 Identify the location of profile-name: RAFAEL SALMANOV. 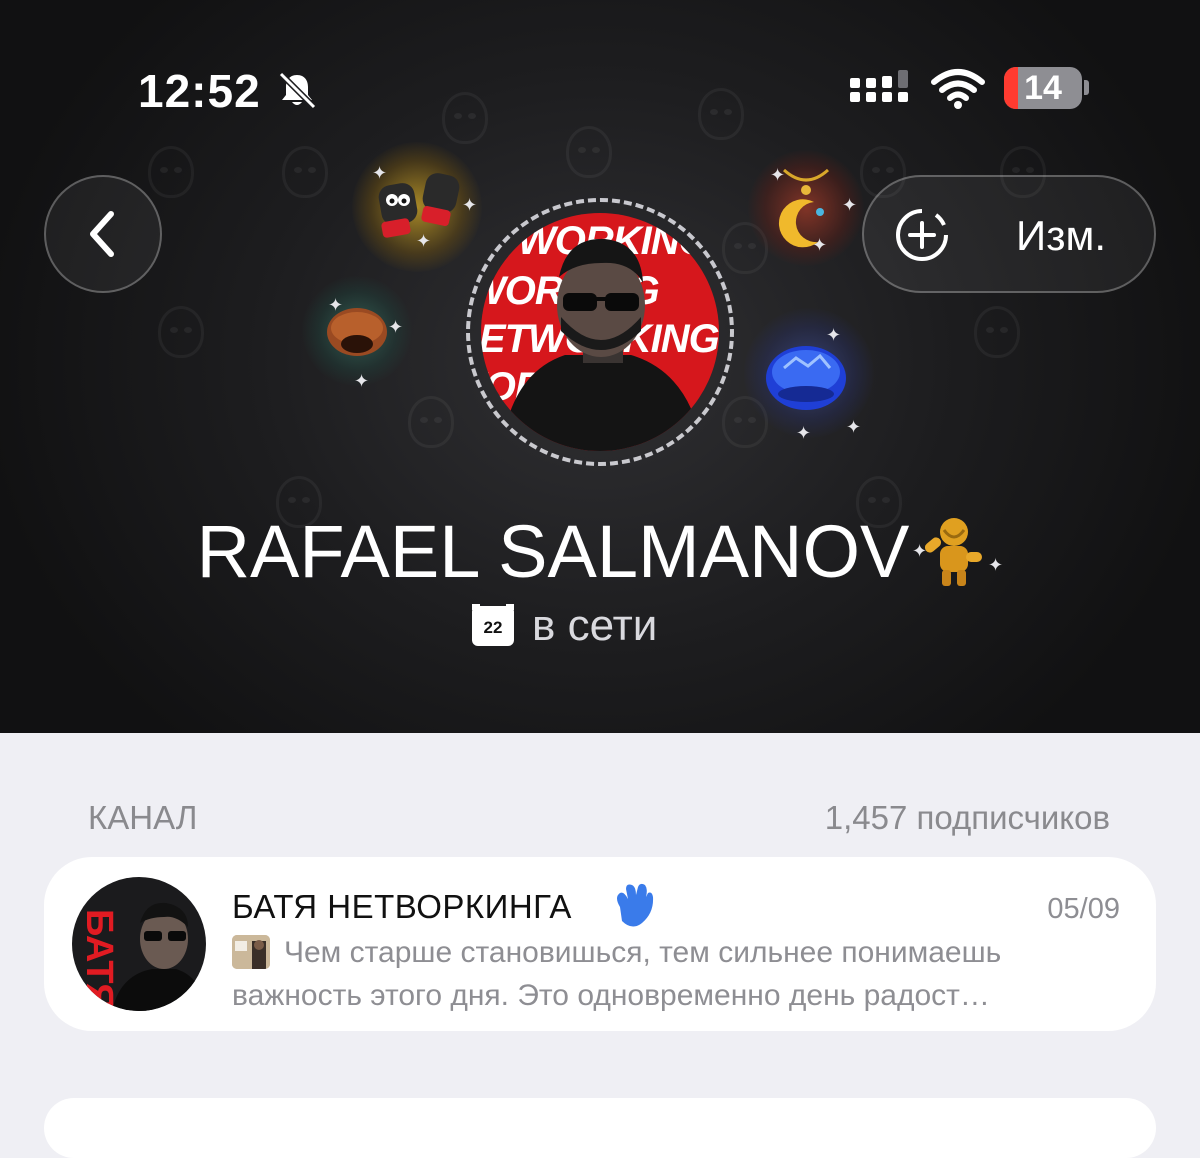
(600, 552).